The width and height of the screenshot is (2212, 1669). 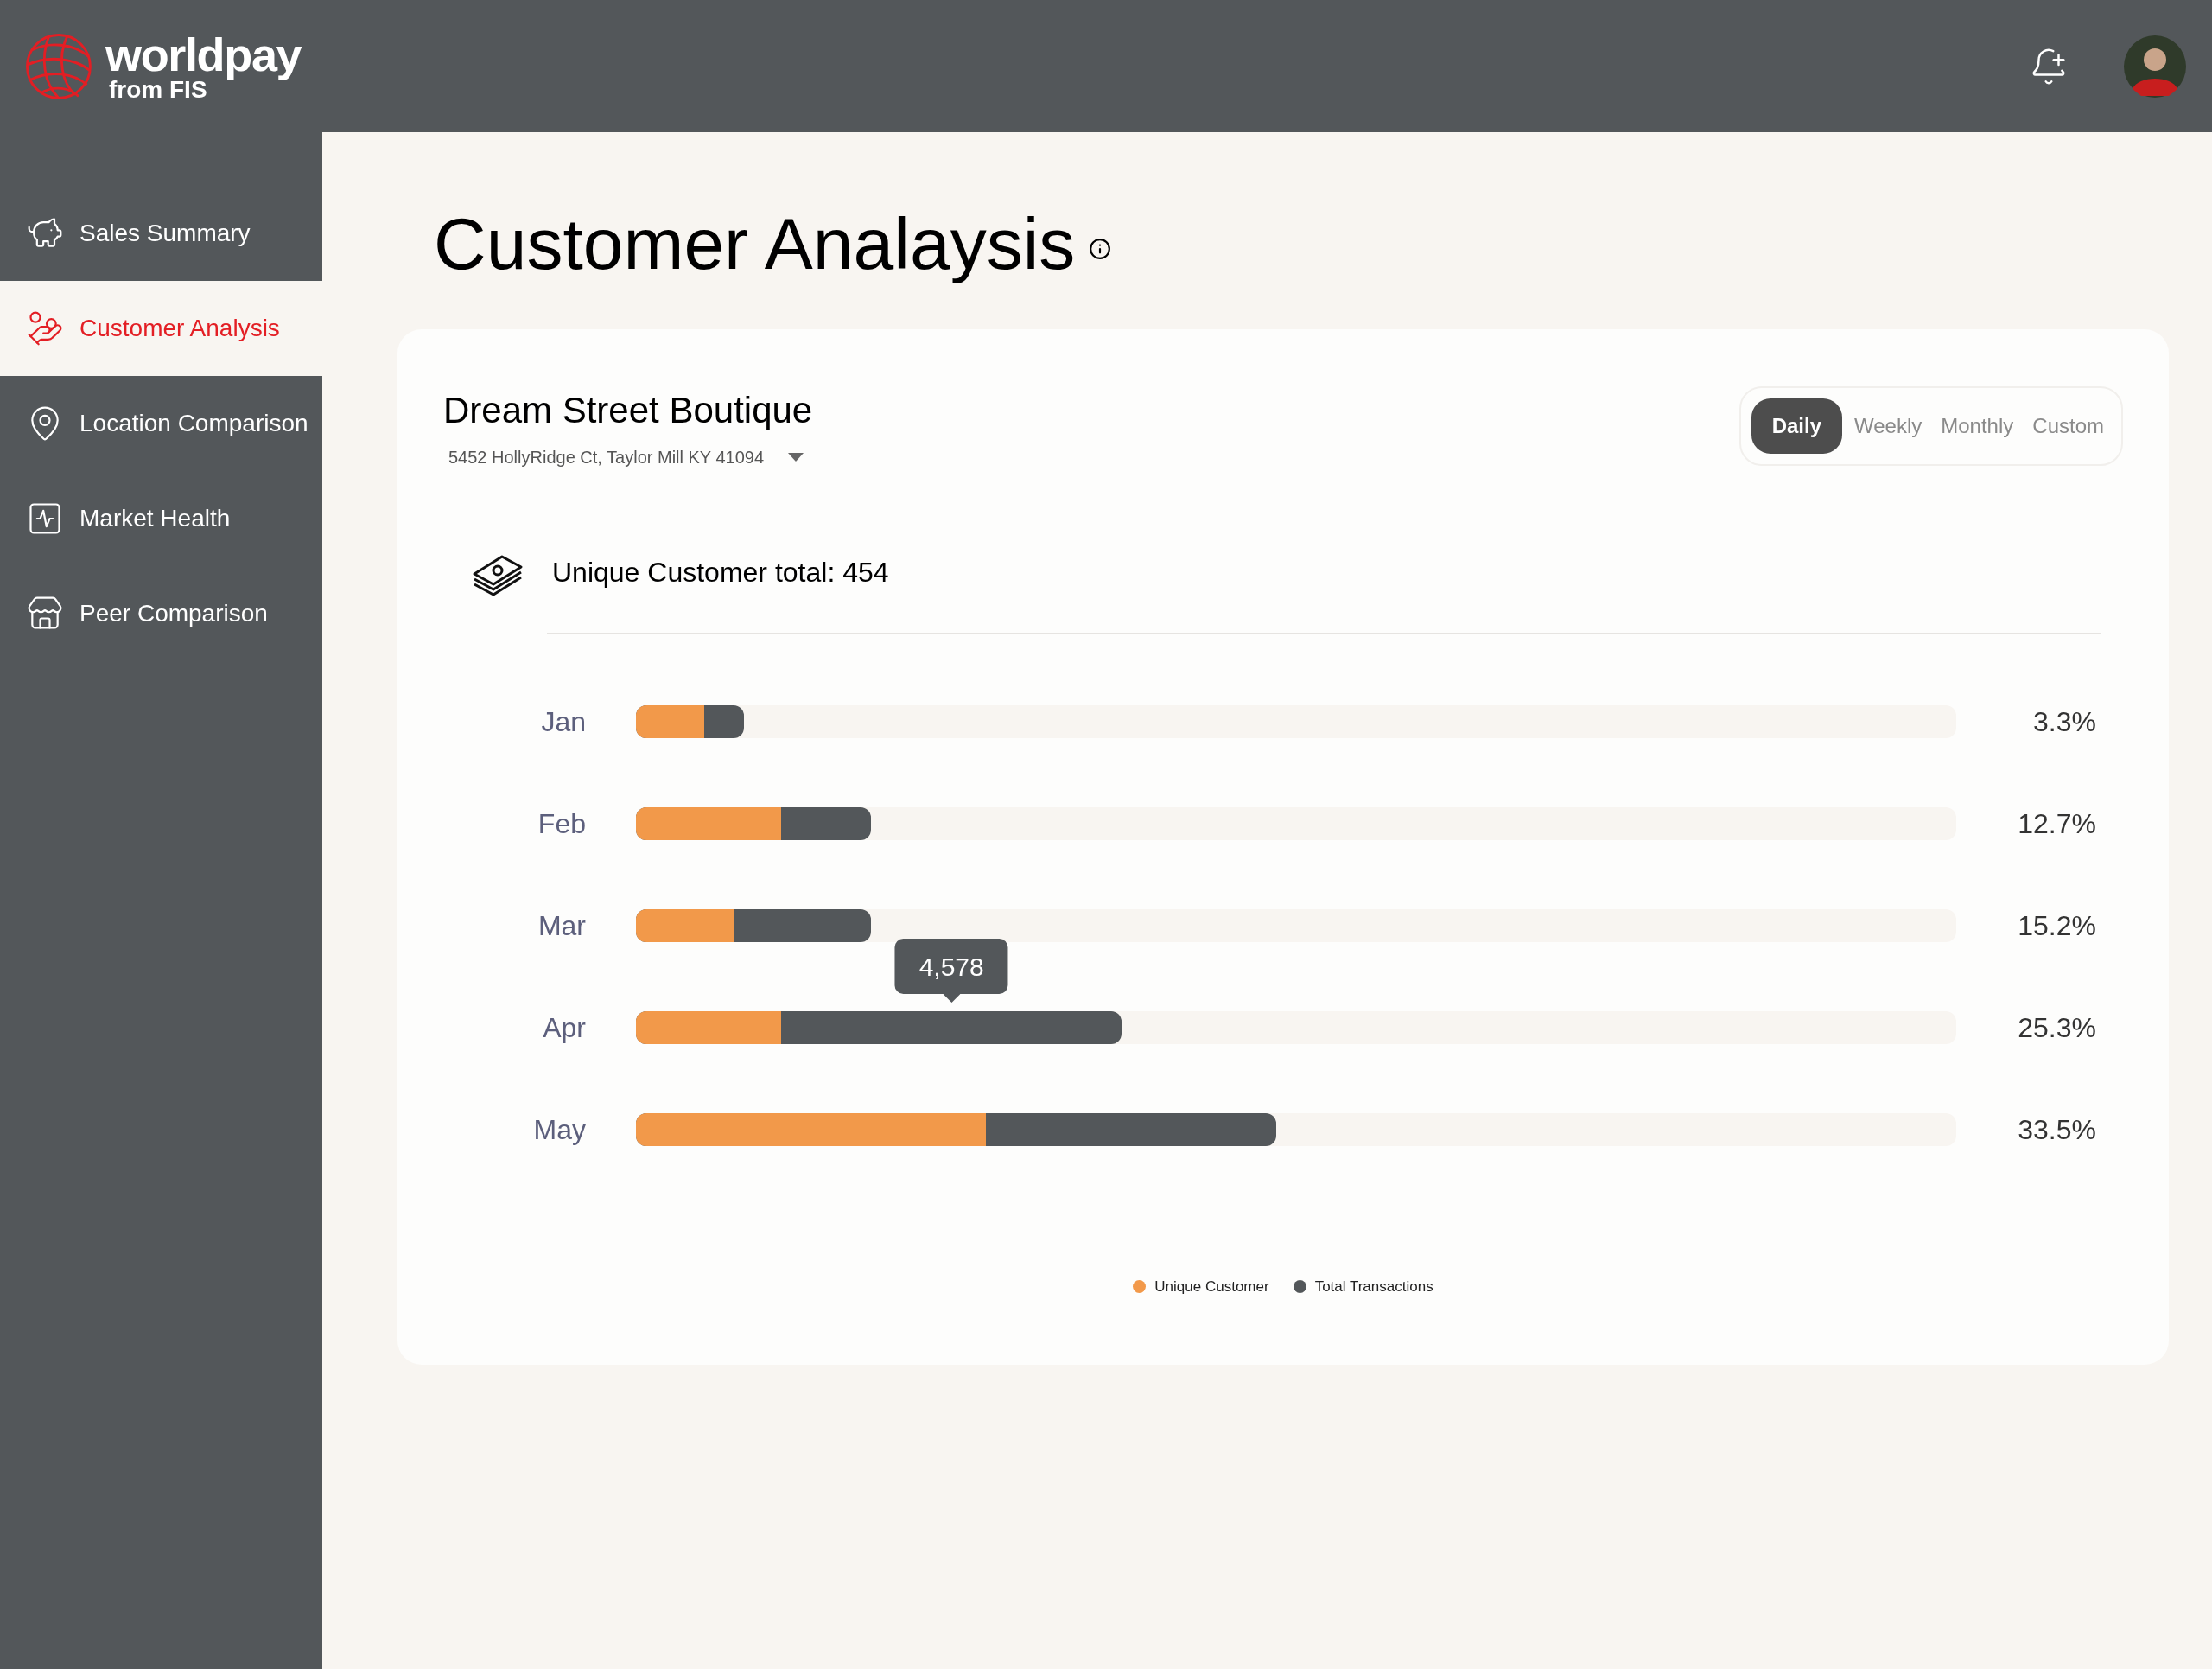 I want to click on sidebar-label: Location Comparison, so click(x=193, y=423).